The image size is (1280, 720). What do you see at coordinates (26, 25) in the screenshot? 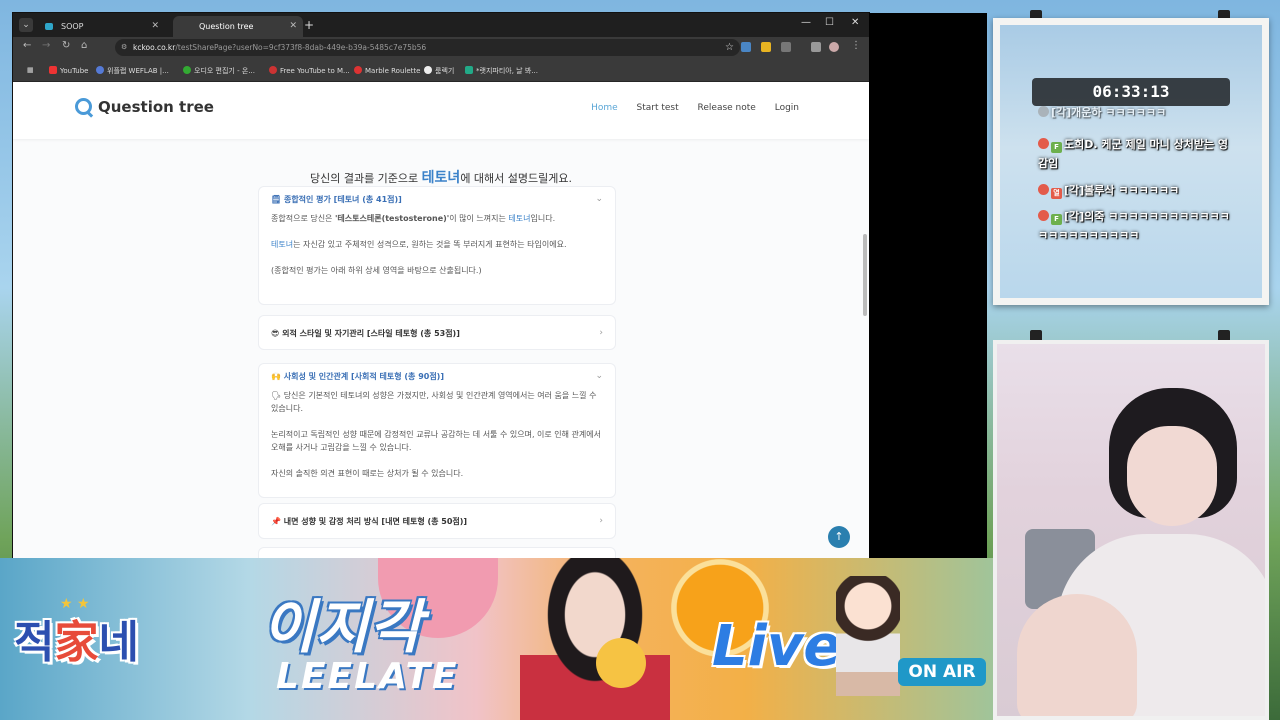
I see `tab-search-button: ⌄` at bounding box center [26, 25].